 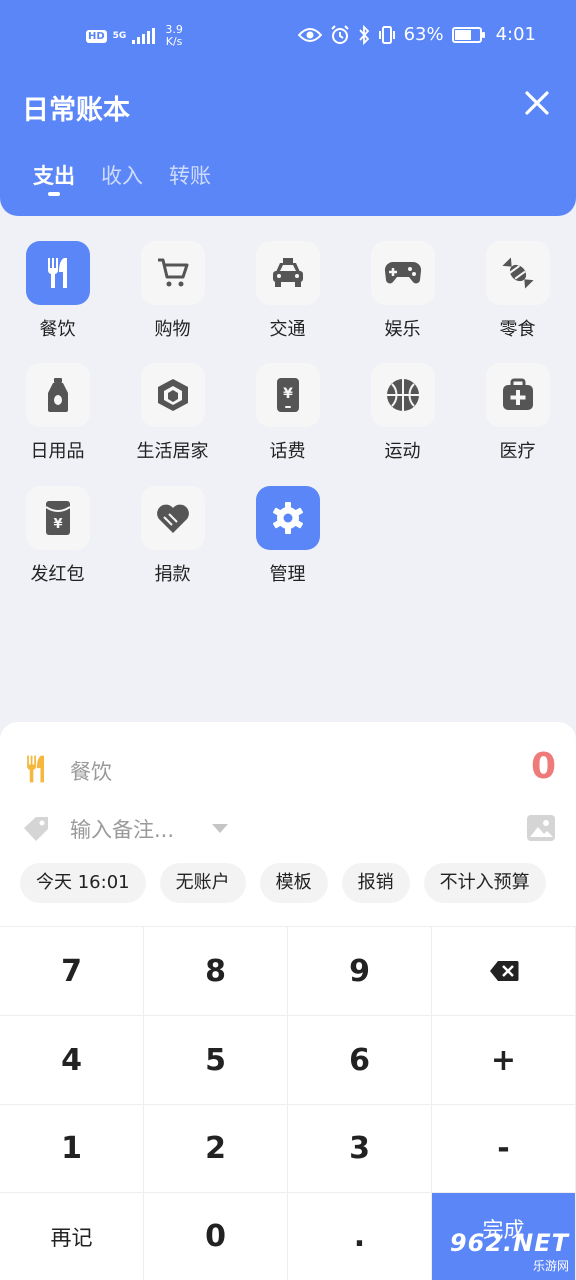 What do you see at coordinates (360, 1149) in the screenshot?
I see `key-3: 3` at bounding box center [360, 1149].